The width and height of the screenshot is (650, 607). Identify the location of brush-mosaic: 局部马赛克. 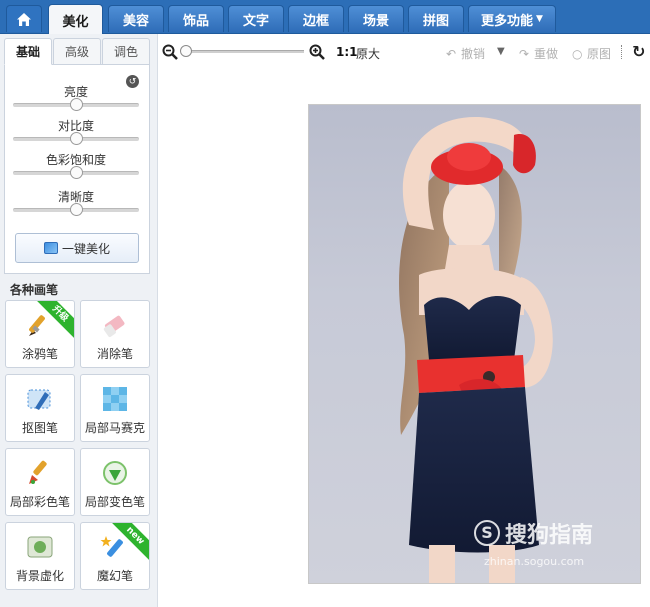
(115, 408).